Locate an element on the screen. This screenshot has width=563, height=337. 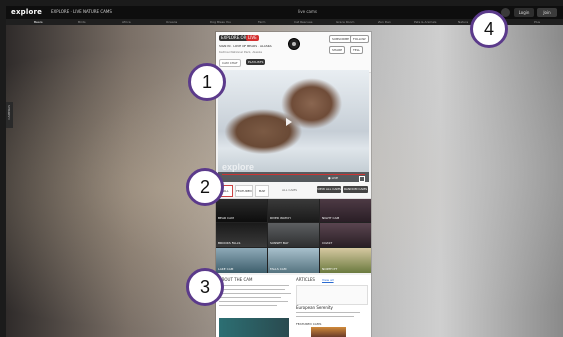
thumbnail-card: LAKE CAM is located at coordinates (241, 260).